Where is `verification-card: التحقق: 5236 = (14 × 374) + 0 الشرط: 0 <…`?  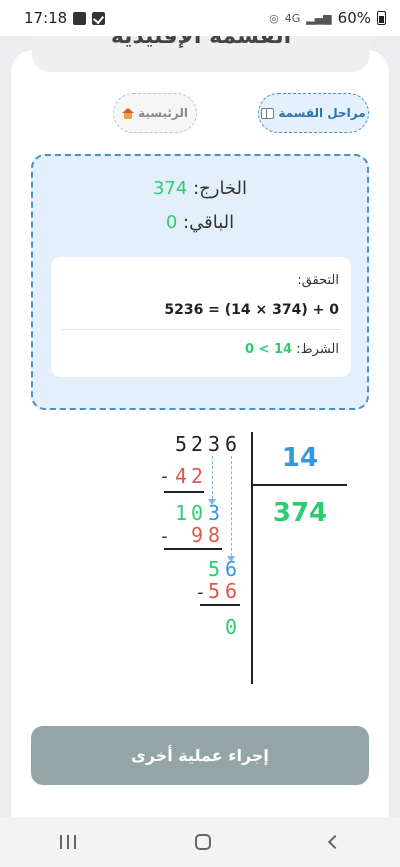 verification-card: التحقق: 5236 = (14 × 374) + 0 الشرط: 0 <… is located at coordinates (201, 317).